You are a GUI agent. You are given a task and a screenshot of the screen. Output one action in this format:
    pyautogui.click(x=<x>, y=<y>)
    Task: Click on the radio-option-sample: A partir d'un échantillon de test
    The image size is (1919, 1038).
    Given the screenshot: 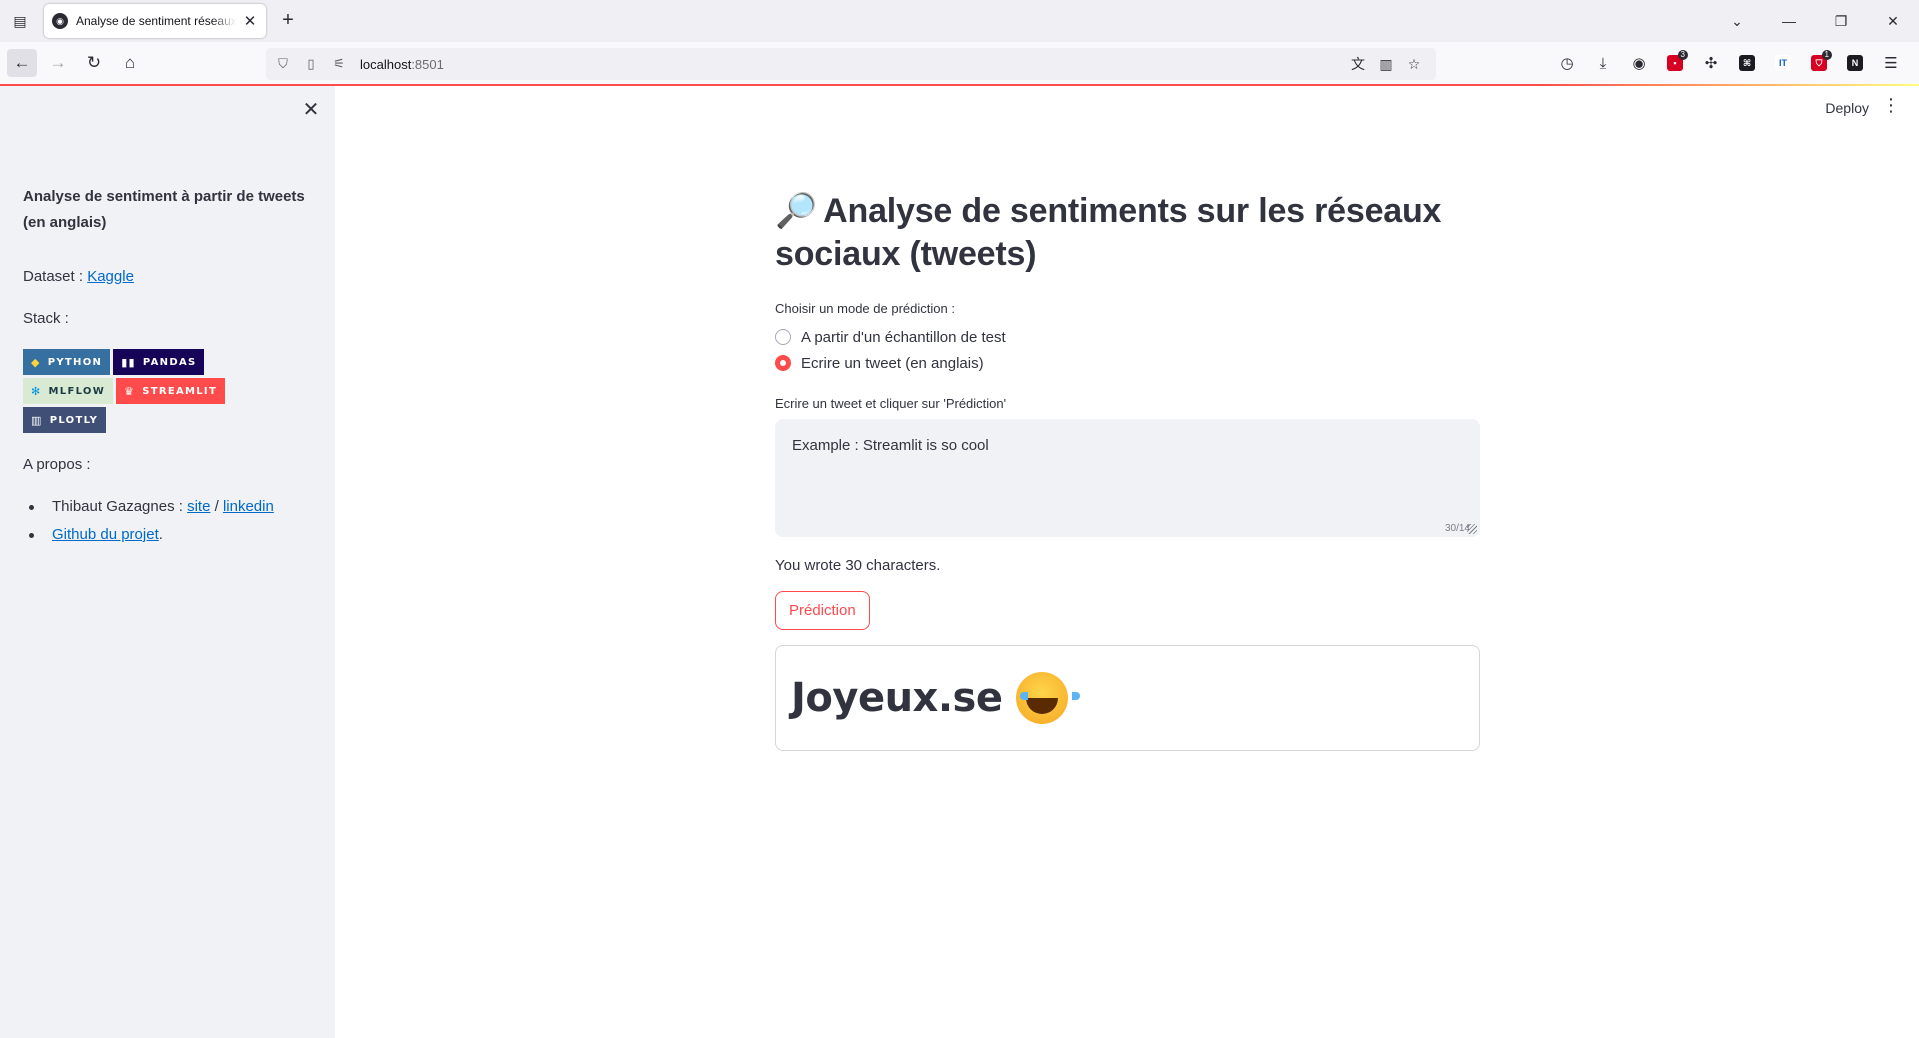 What is the action you would take?
    pyautogui.click(x=1127, y=337)
    